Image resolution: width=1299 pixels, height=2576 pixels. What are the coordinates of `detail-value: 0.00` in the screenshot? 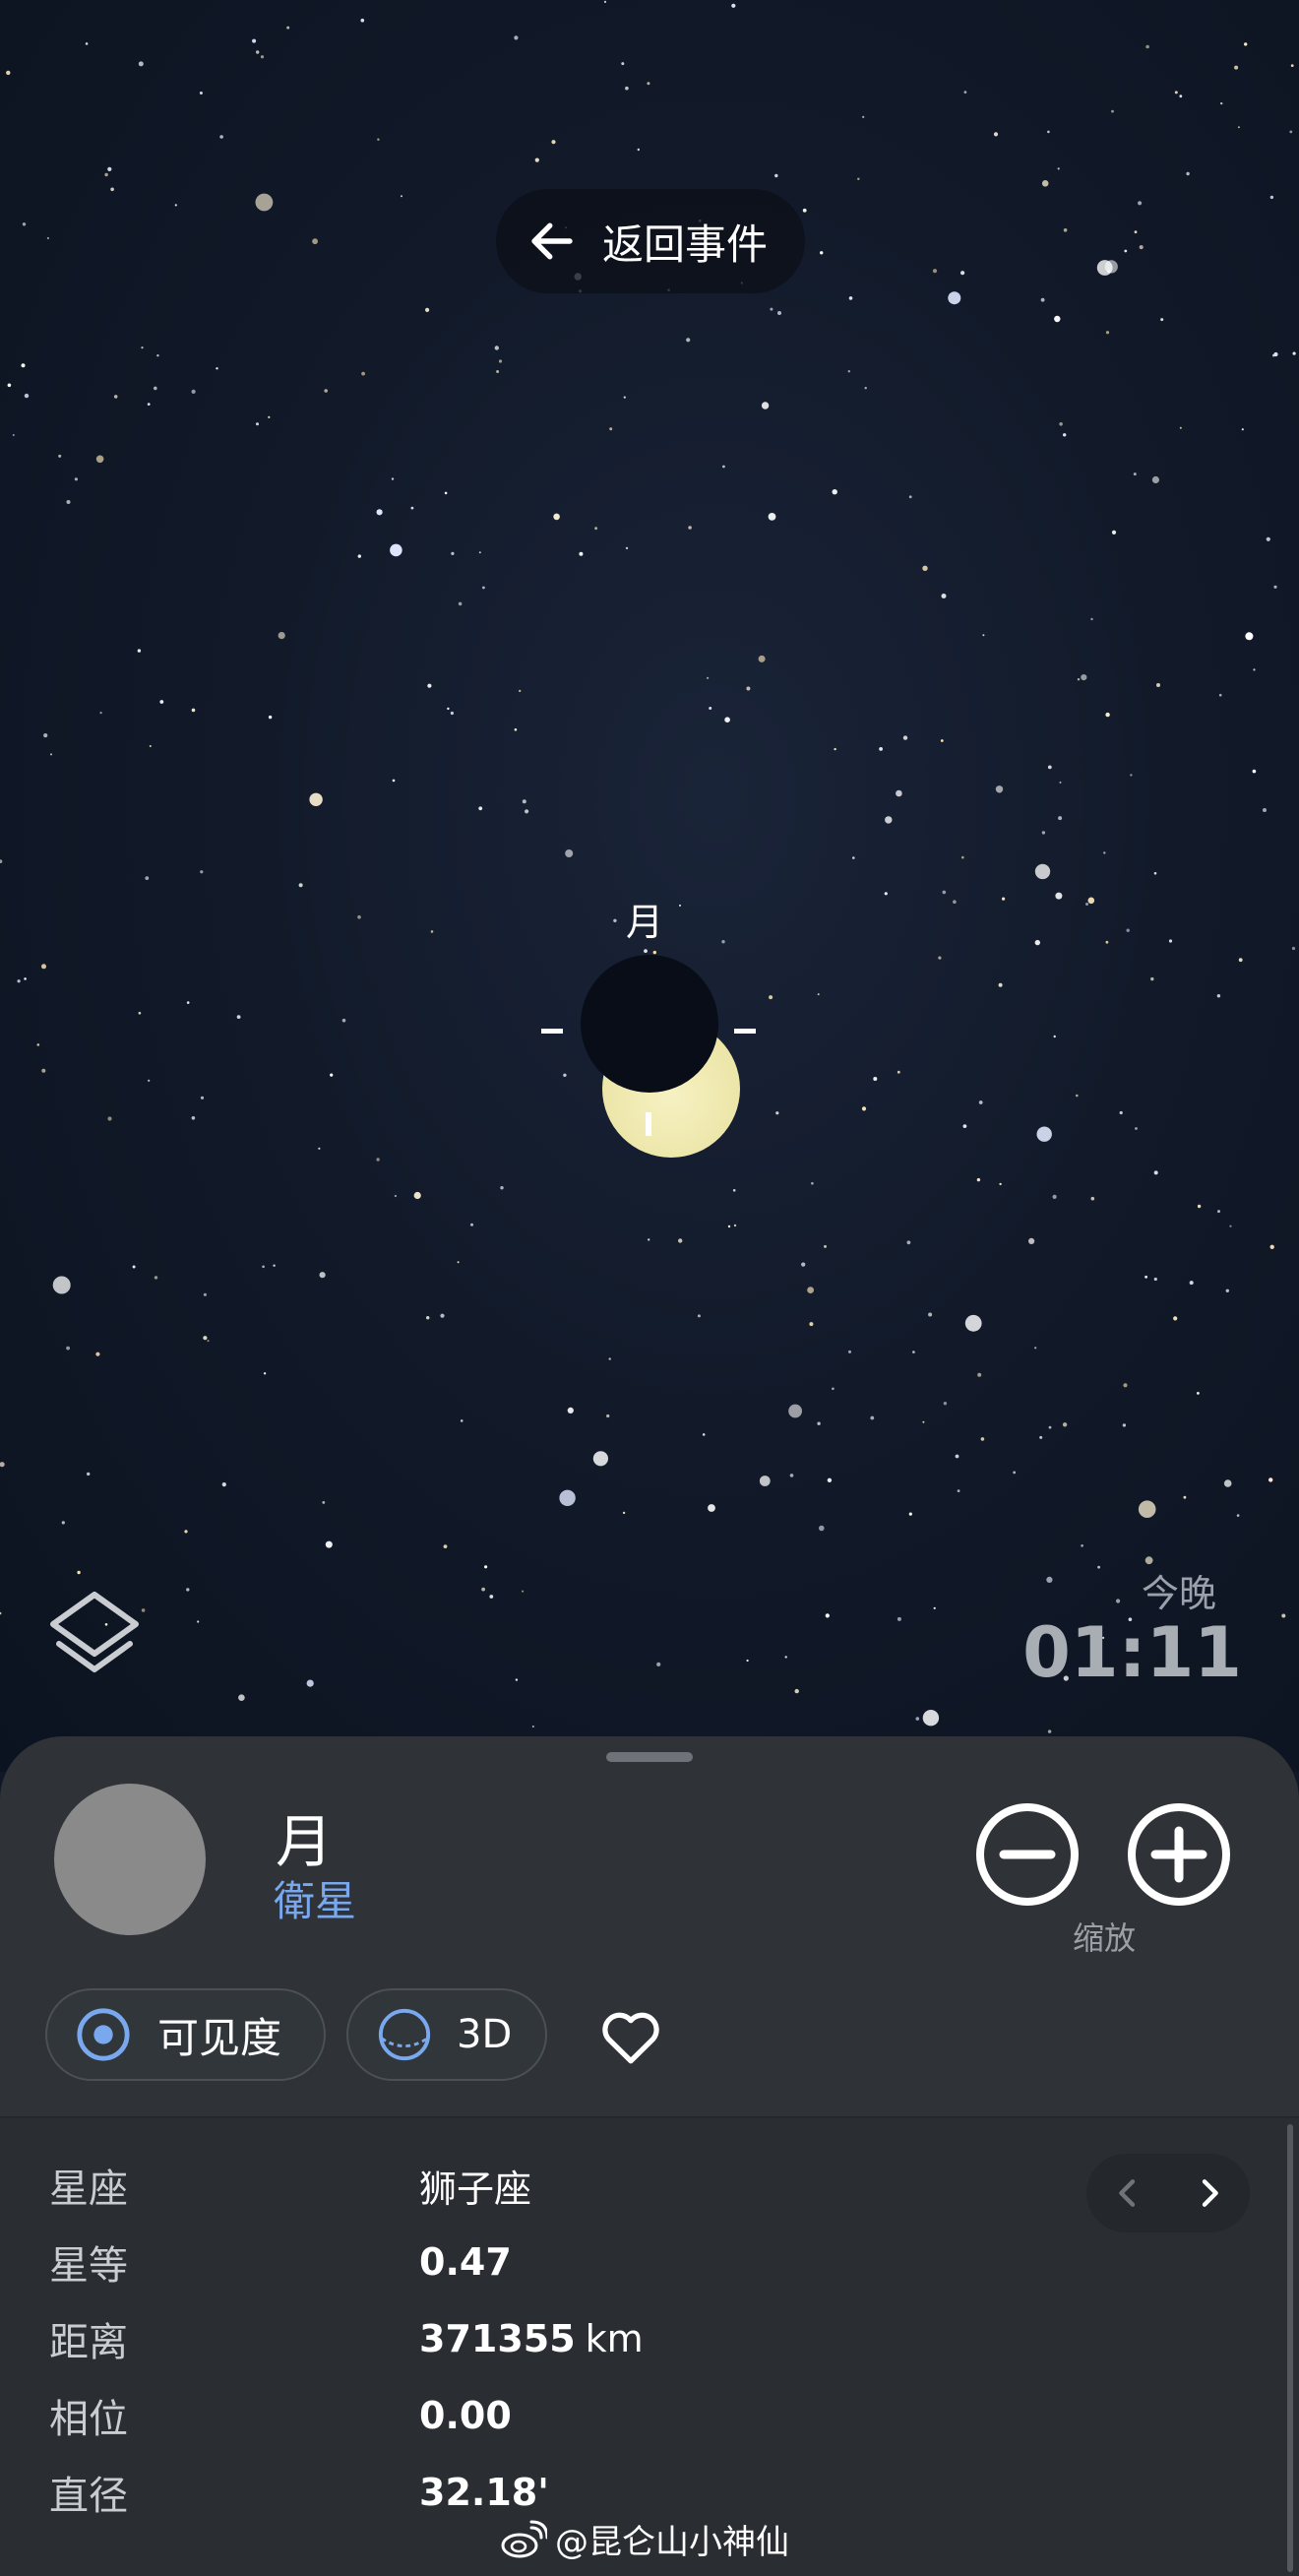 It's located at (466, 2415).